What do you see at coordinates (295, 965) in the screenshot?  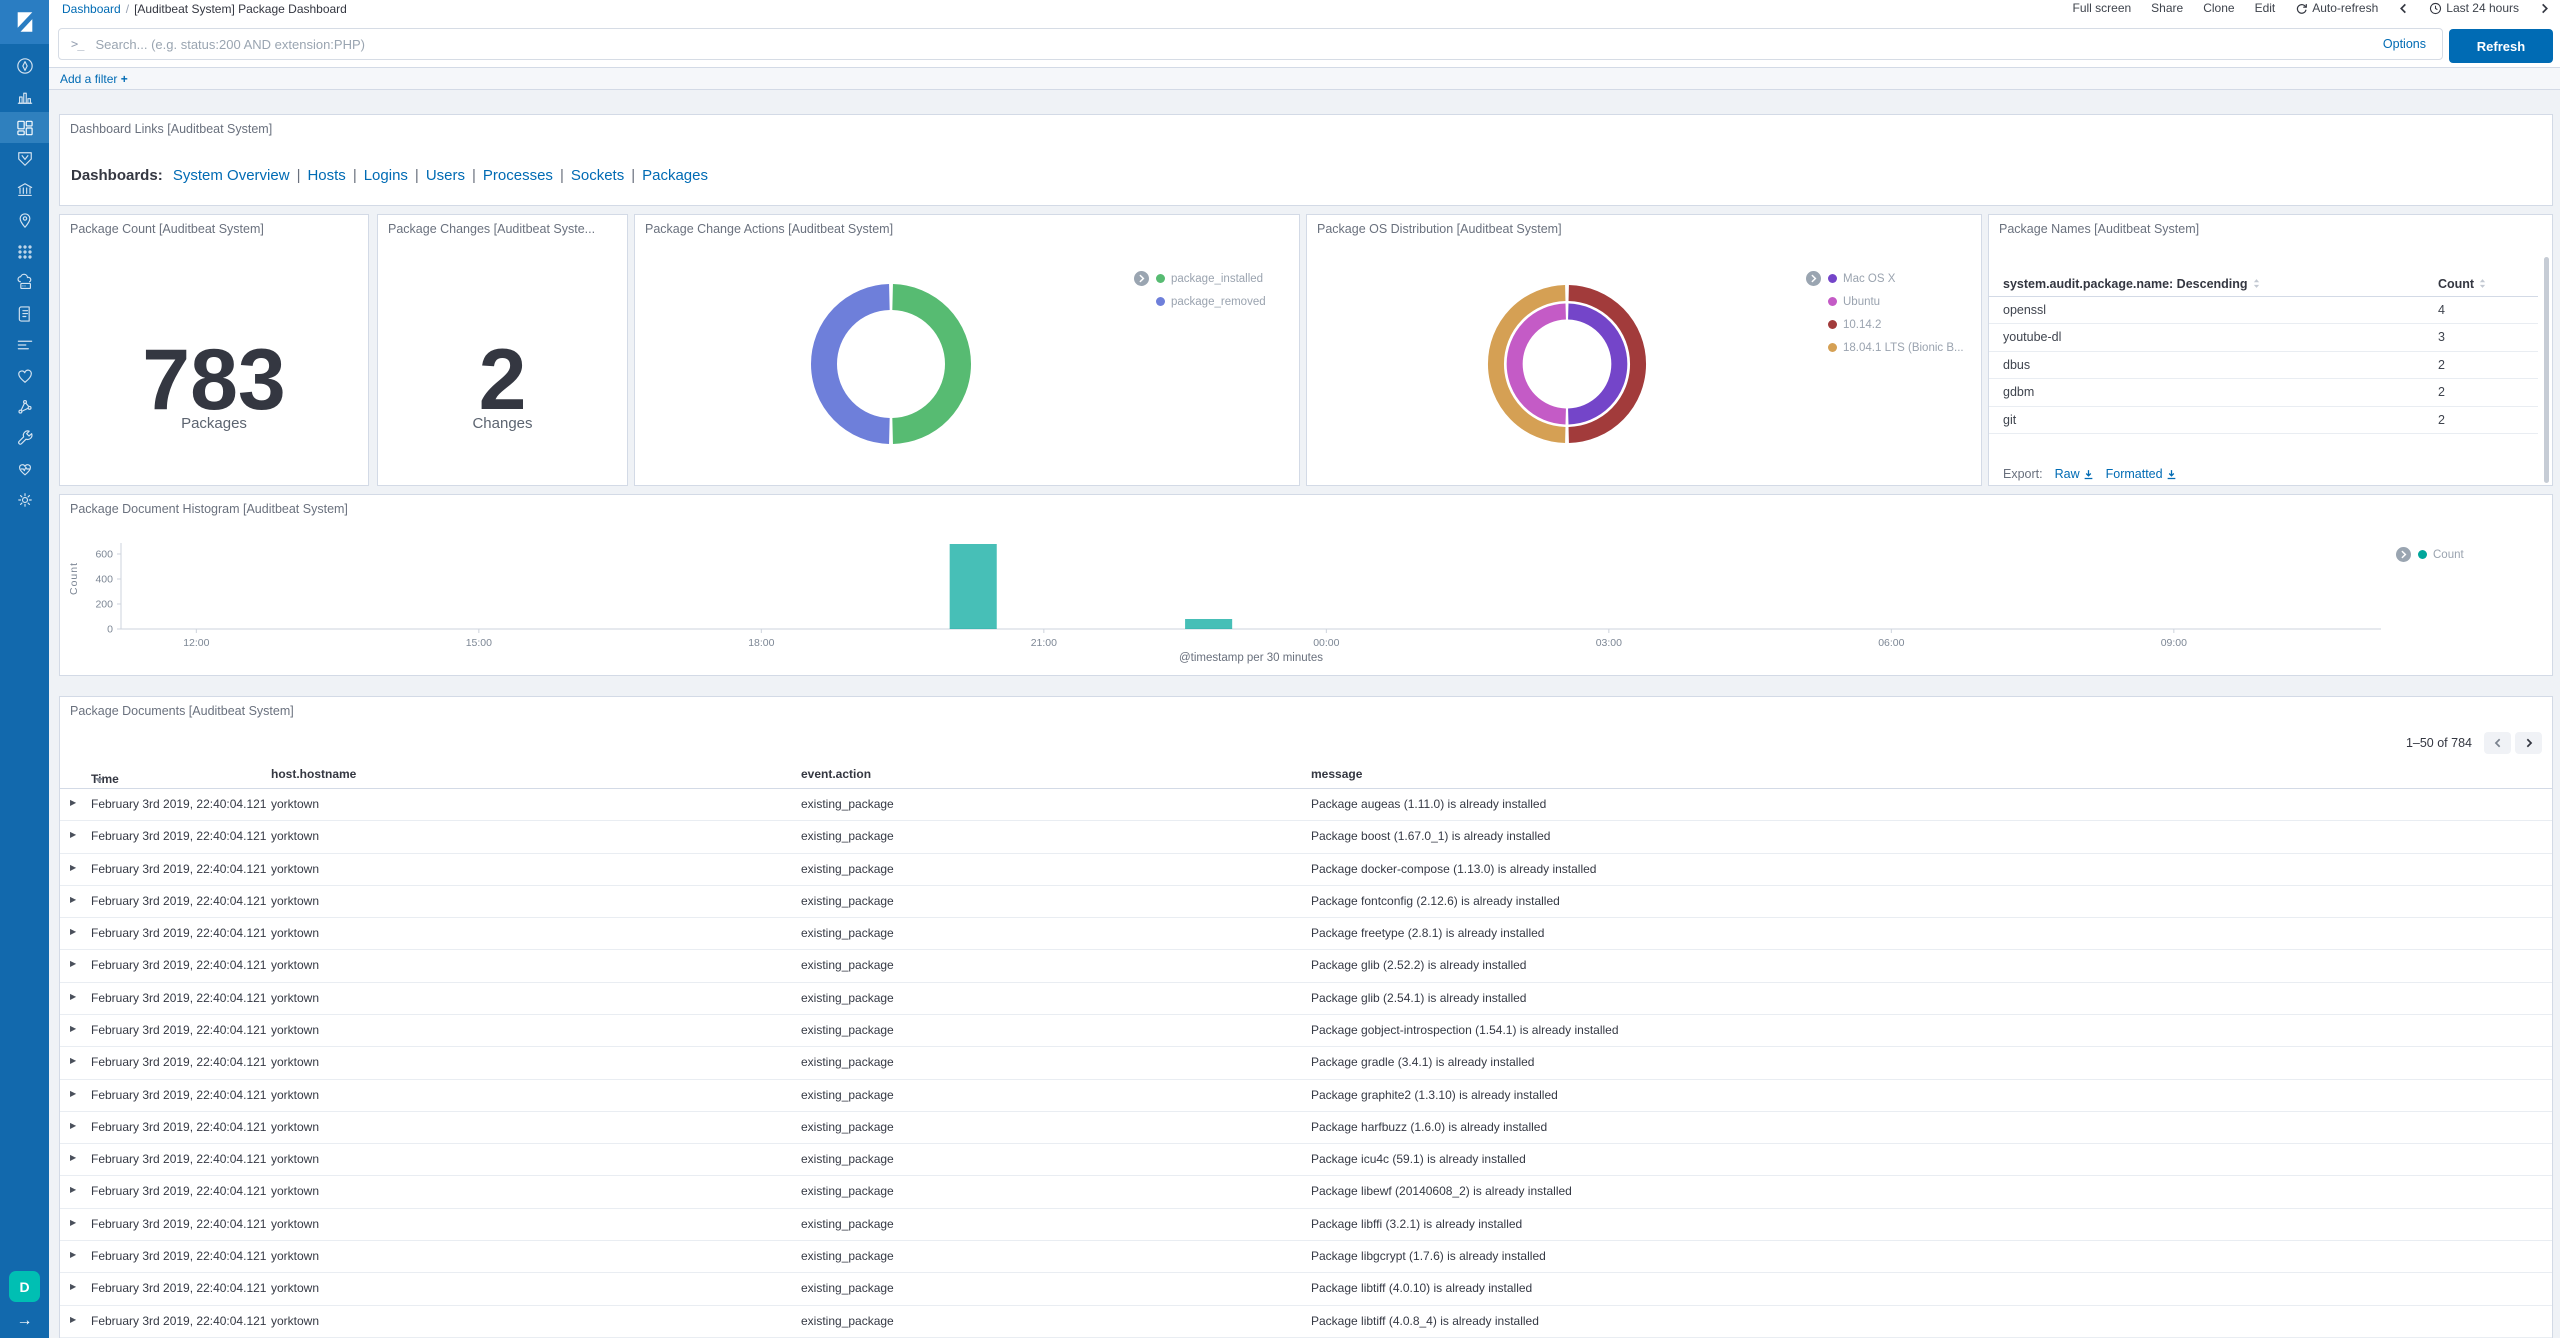 I see `host-cell: yorktown` at bounding box center [295, 965].